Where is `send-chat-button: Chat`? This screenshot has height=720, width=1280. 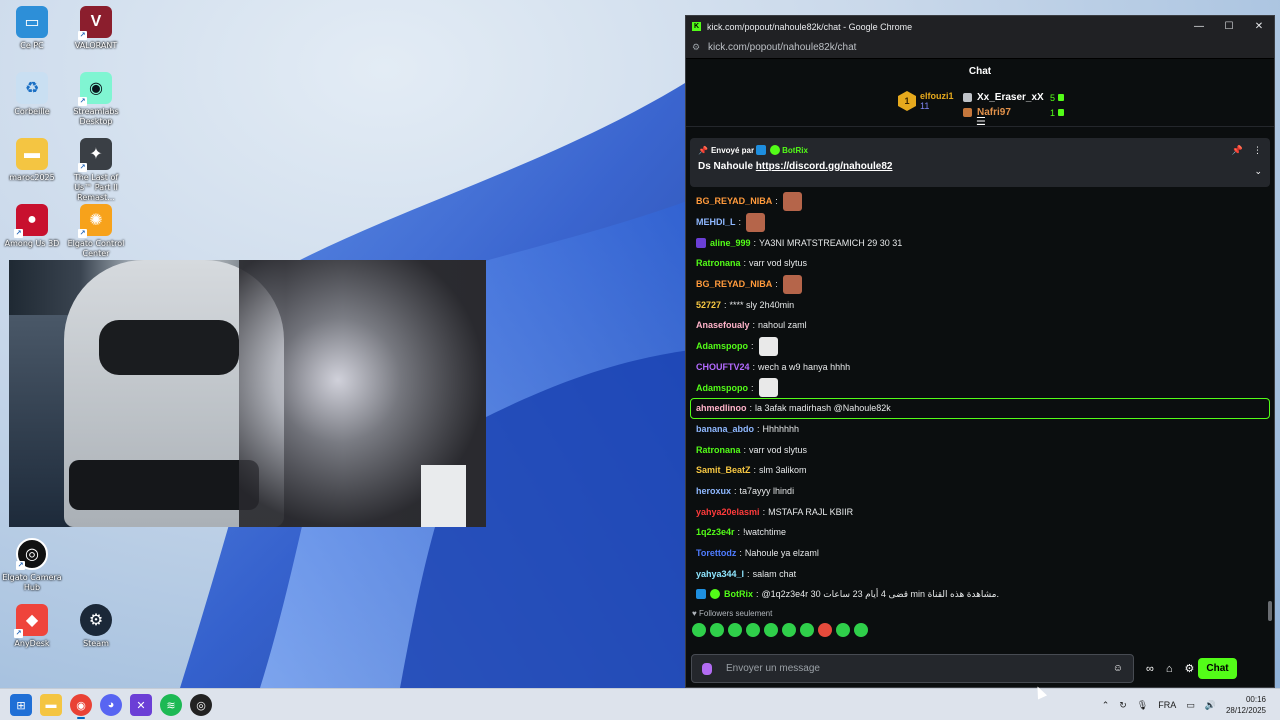 send-chat-button: Chat is located at coordinates (1217, 668).